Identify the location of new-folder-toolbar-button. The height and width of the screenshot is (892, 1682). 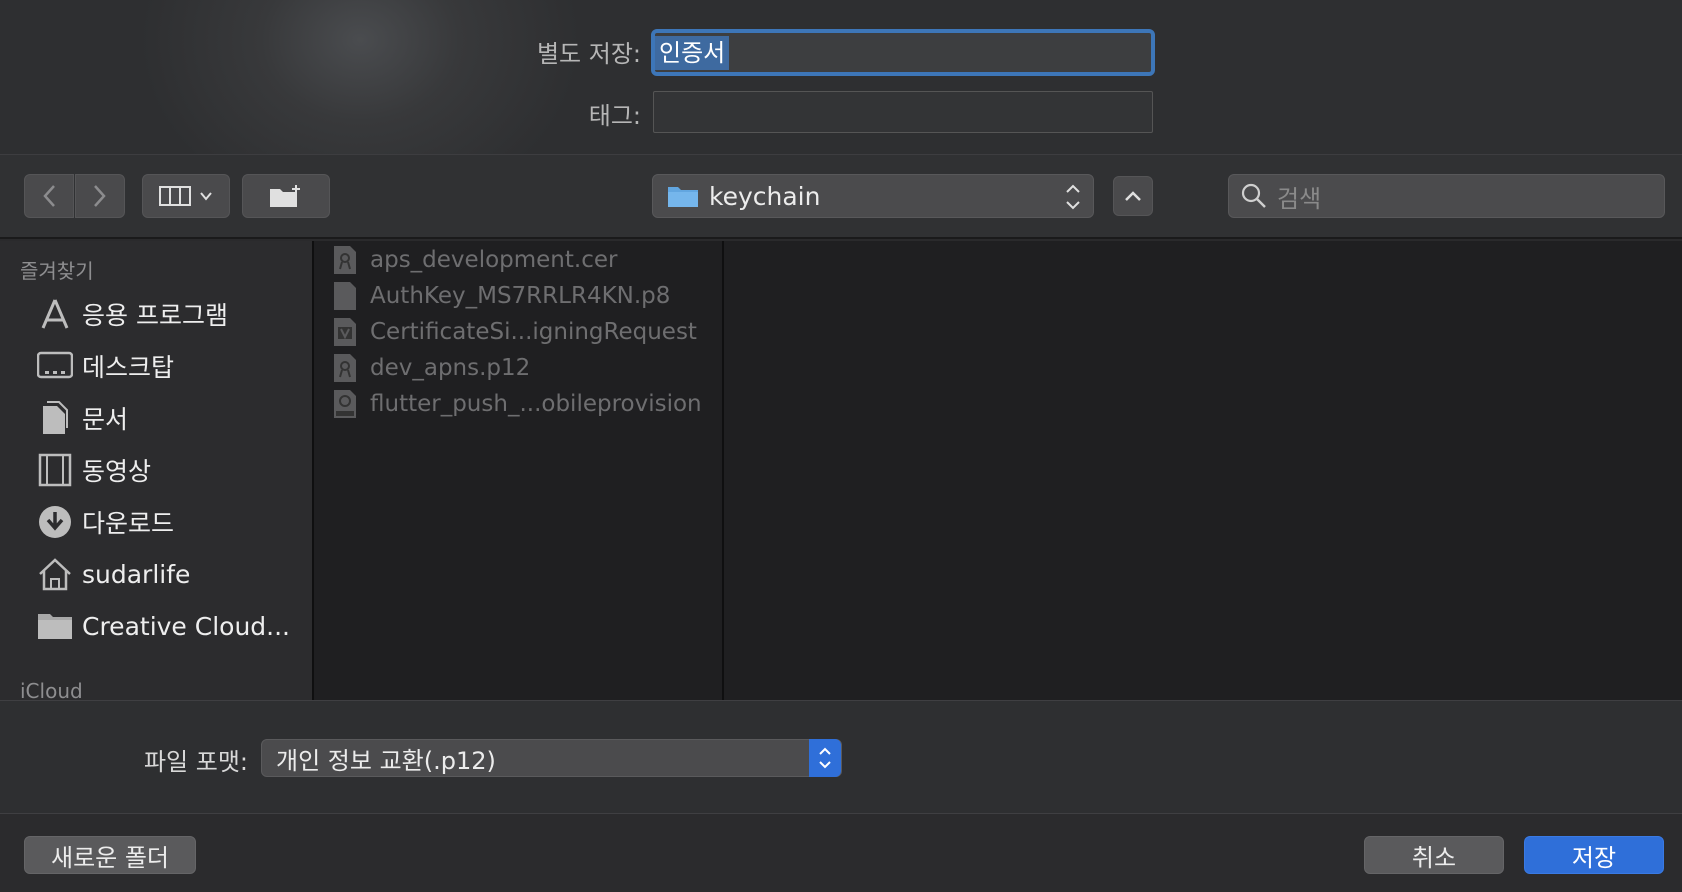
(286, 196).